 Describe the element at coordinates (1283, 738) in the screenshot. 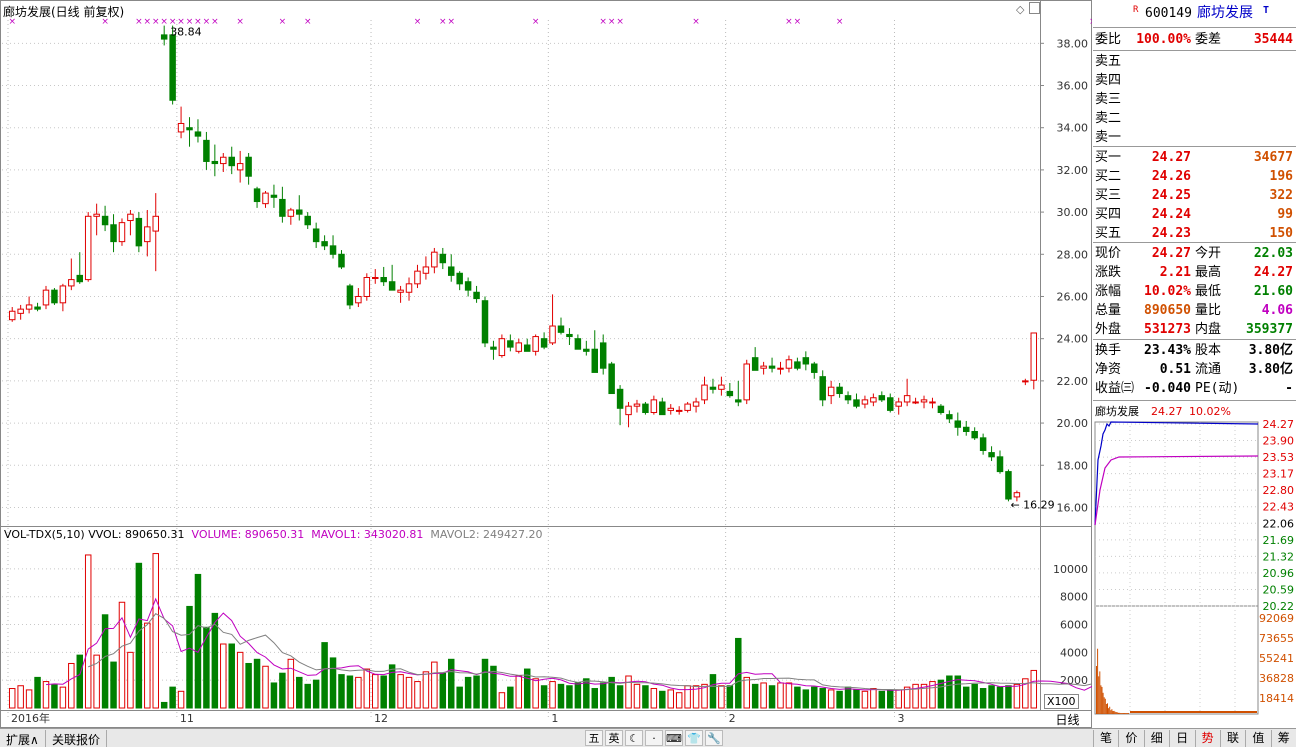

I see `panel-tab: 筹` at that location.